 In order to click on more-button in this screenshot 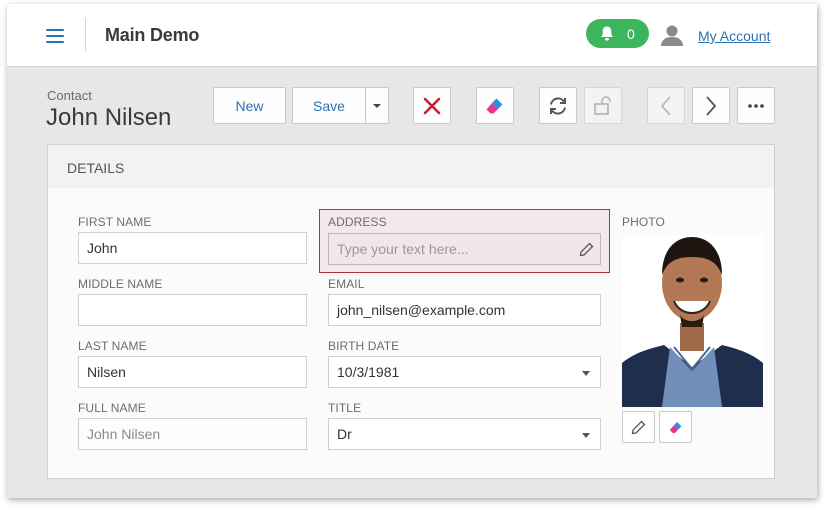, I will do `click(756, 105)`.